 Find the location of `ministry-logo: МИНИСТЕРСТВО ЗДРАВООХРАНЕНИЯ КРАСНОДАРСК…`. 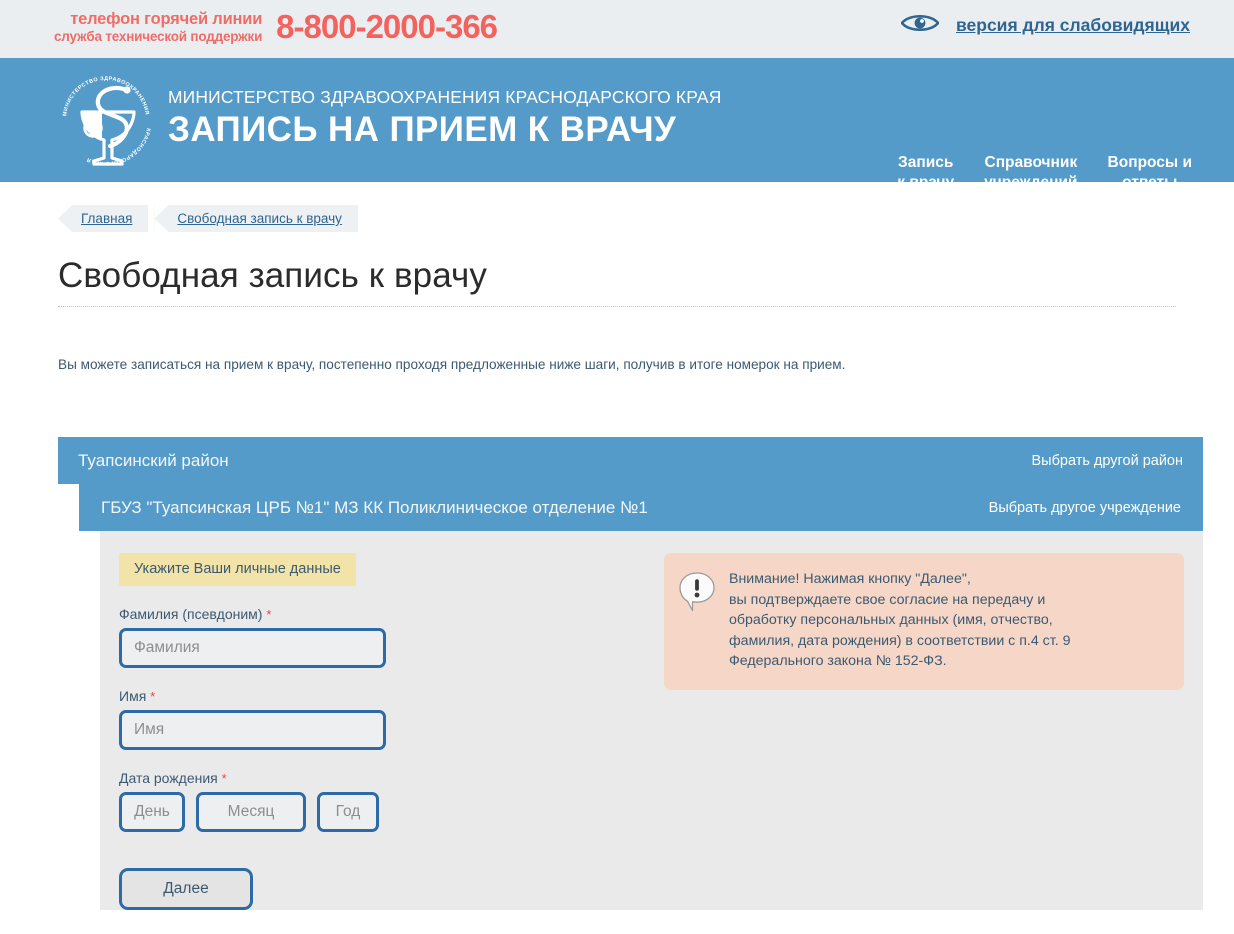

ministry-logo: МИНИСТЕРСТВО ЗДРАВООХРАНЕНИЯ КРАСНОДАРСК… is located at coordinates (106, 122).